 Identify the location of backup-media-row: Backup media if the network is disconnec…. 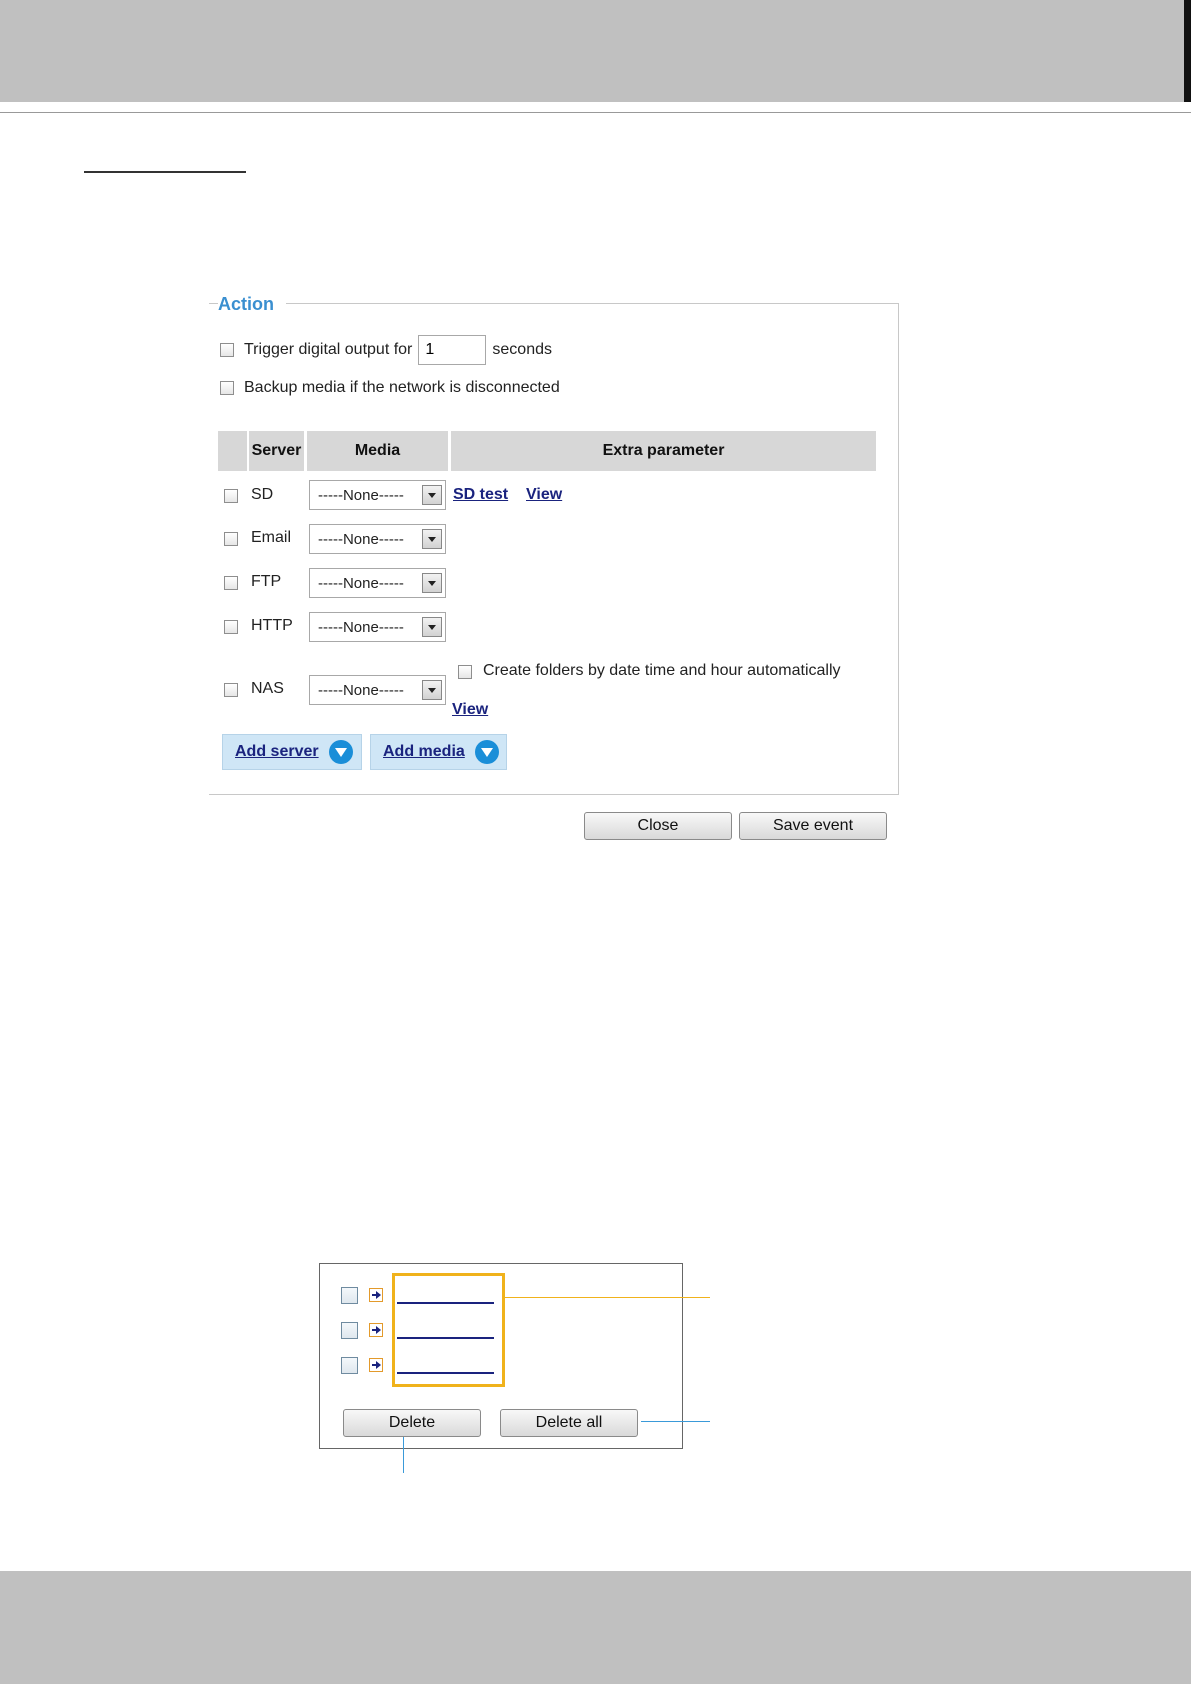
(390, 388).